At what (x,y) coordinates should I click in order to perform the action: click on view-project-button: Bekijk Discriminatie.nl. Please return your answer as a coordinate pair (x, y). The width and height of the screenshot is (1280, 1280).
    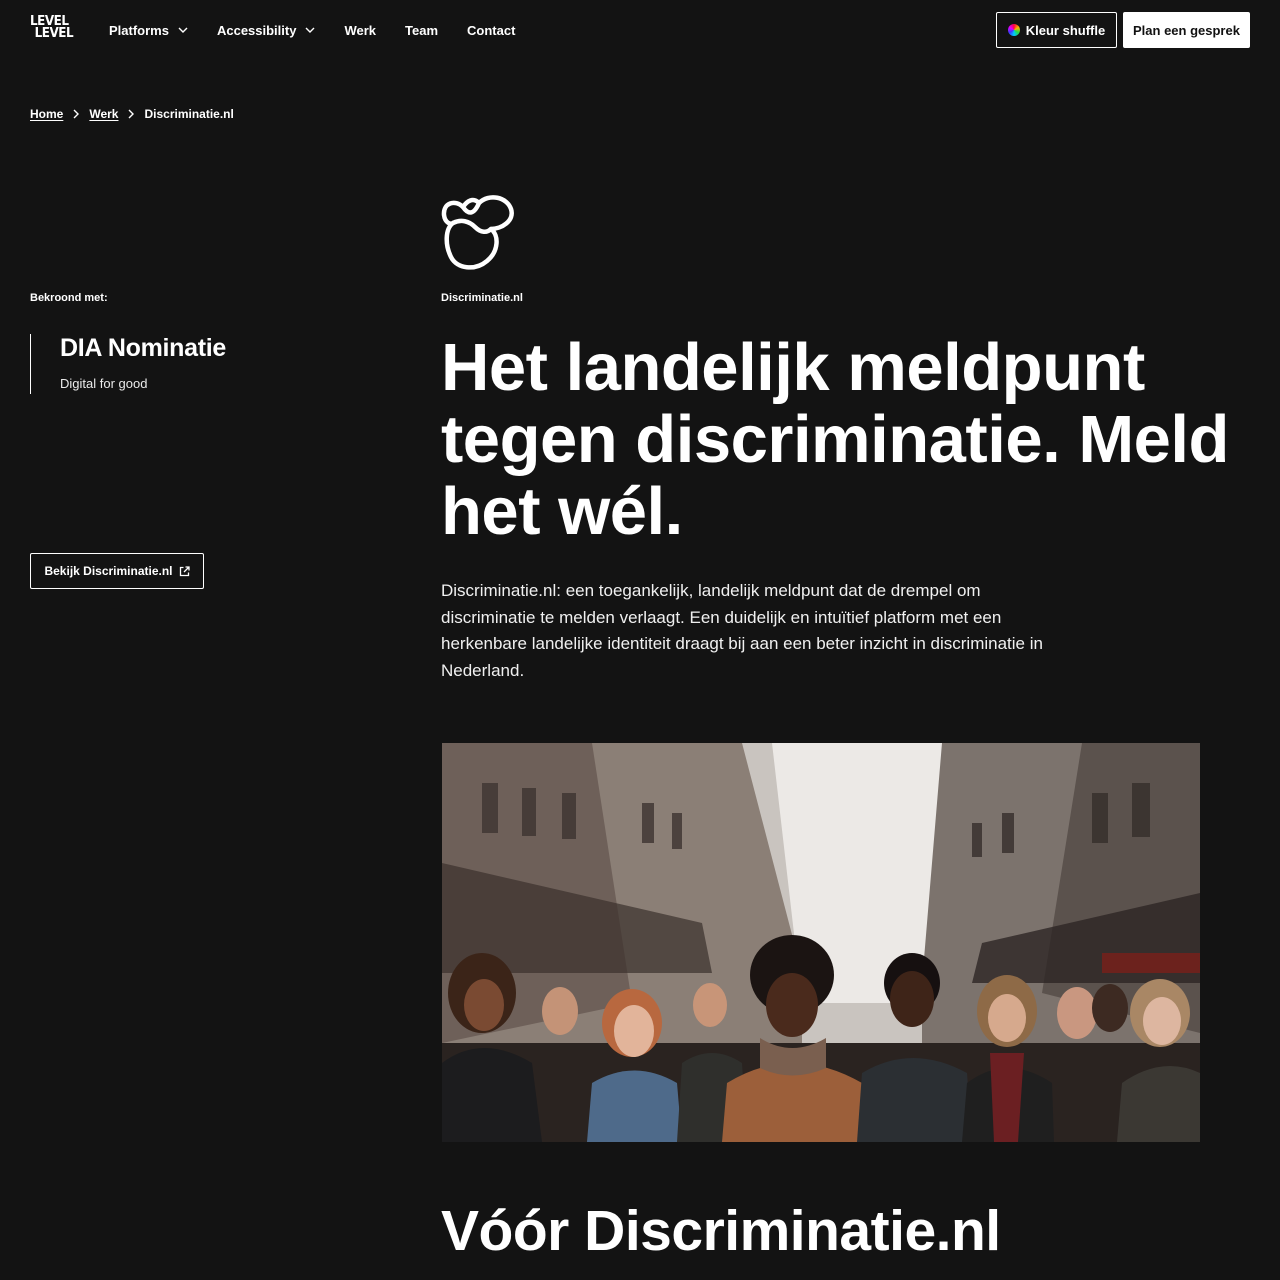
    Looking at the image, I should click on (117, 571).